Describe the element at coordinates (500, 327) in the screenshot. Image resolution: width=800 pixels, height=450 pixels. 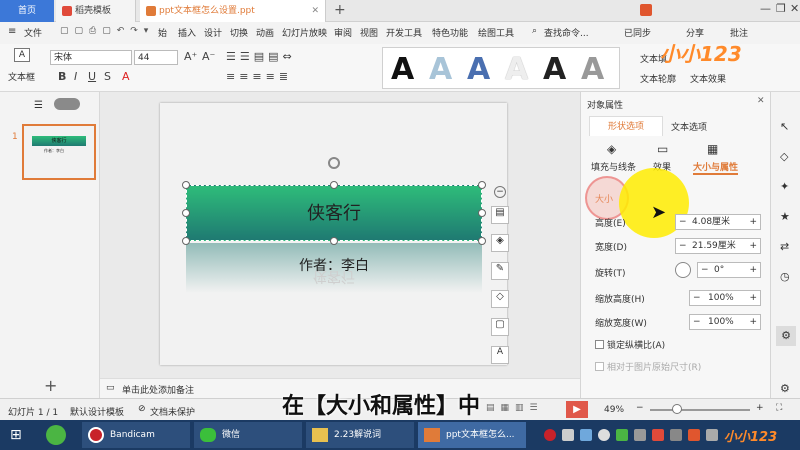
I see `frame-icon: ▢` at that location.